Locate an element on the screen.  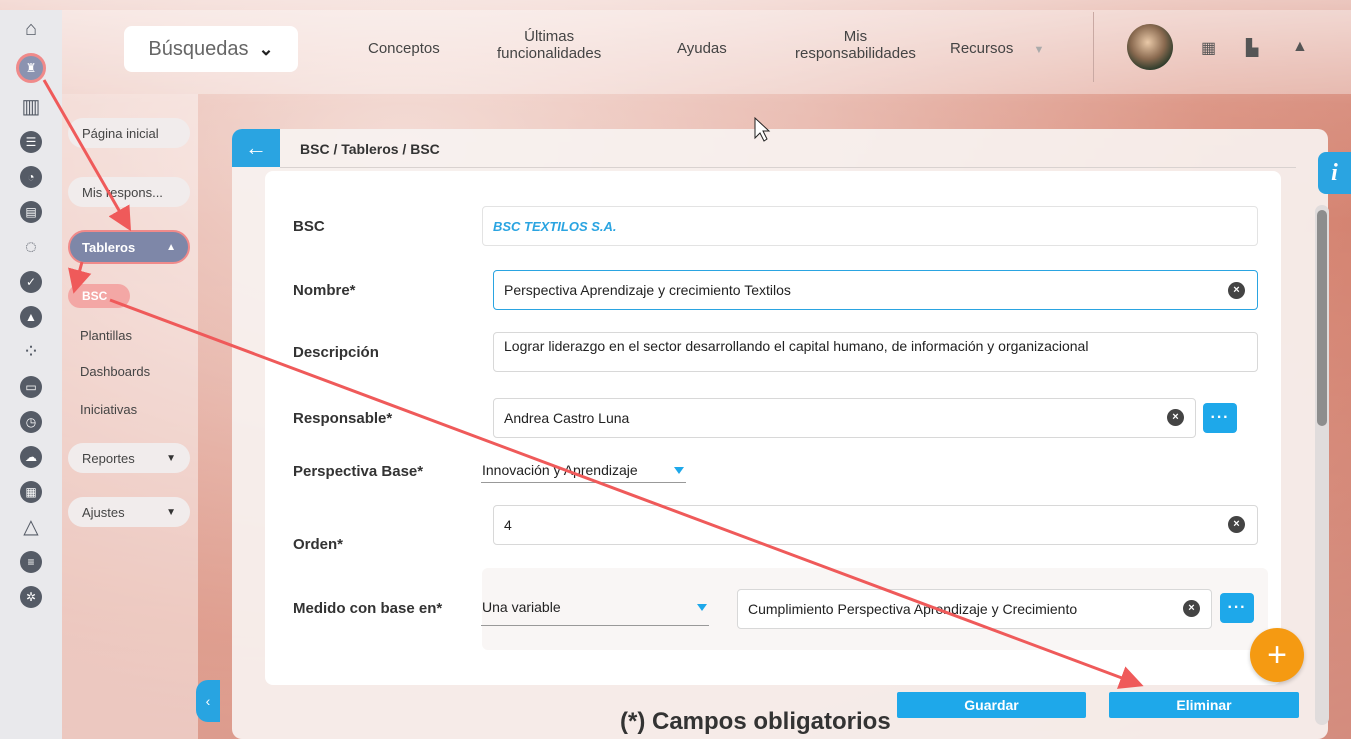
responsable-lookup-button: ··· is located at coordinates (1220, 418).